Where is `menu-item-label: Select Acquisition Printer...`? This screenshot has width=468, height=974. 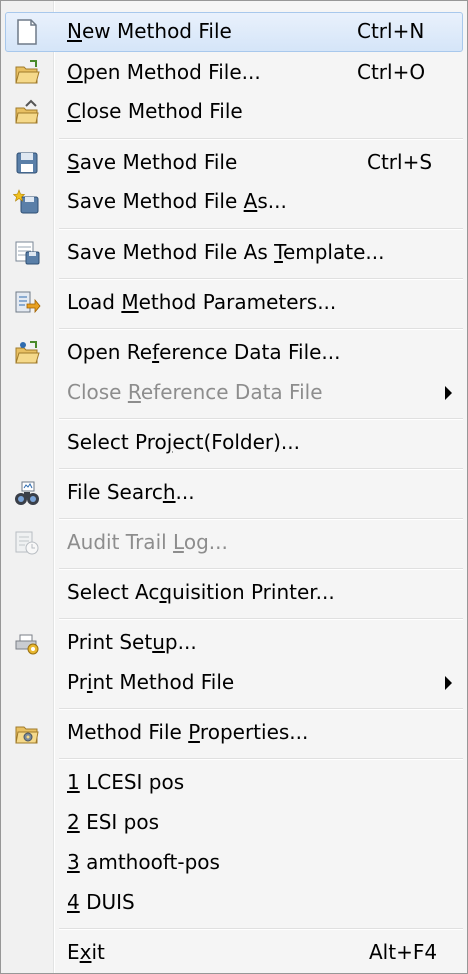
menu-item-label: Select Acquisition Printer... is located at coordinates (201, 592).